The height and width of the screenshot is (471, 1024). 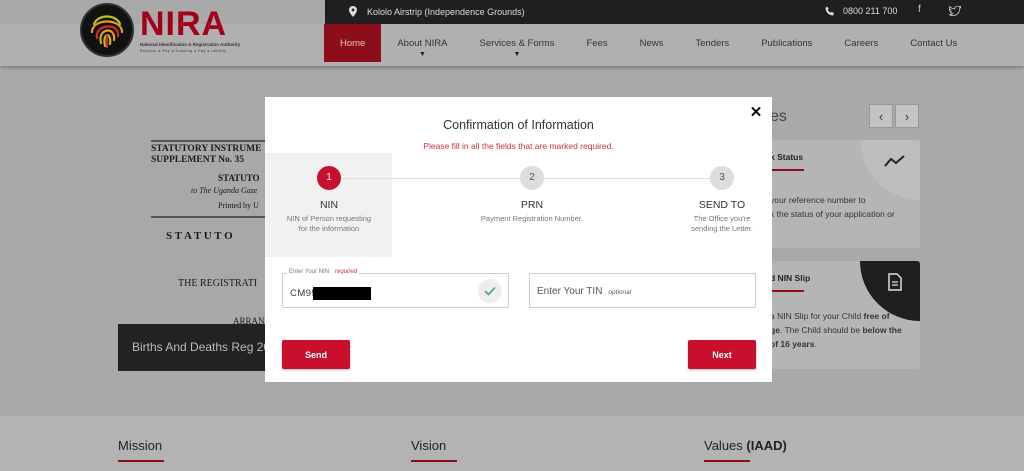 I want to click on phone-number: 0800 211 700, so click(x=870, y=11).